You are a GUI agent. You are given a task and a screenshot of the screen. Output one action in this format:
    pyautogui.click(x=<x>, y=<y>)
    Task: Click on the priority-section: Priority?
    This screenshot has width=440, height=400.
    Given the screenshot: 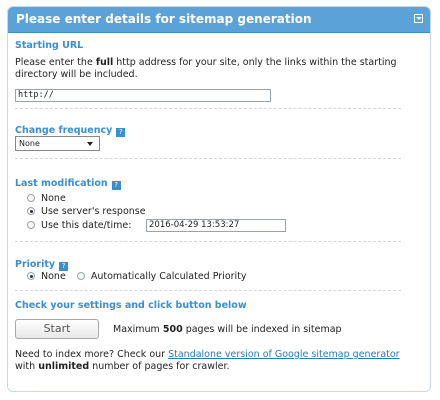 What is the action you would take?
    pyautogui.click(x=210, y=261)
    